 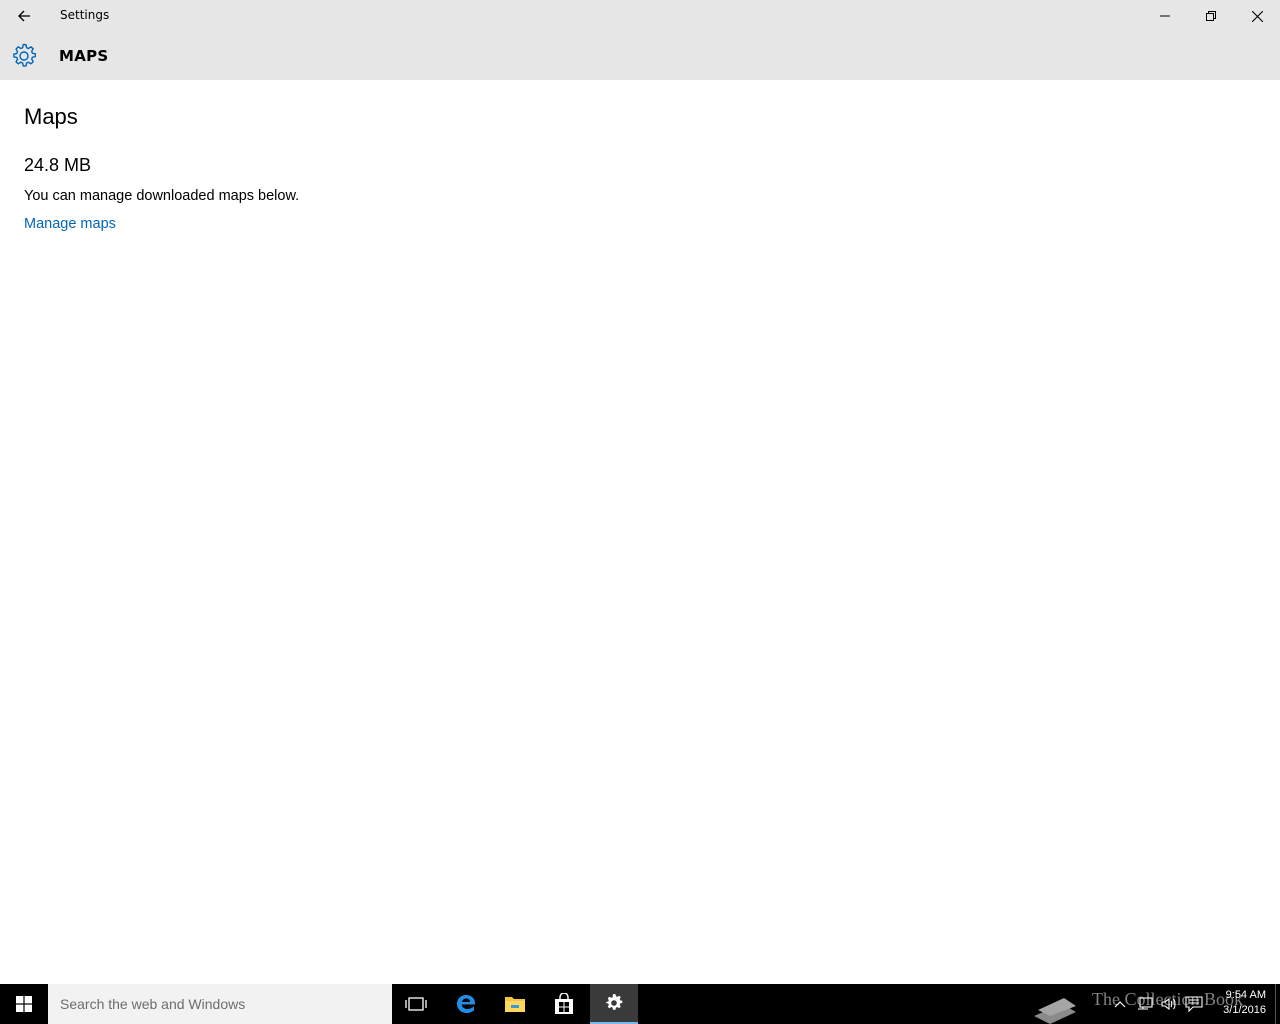 I want to click on window-title: Settings, so click(x=85, y=15).